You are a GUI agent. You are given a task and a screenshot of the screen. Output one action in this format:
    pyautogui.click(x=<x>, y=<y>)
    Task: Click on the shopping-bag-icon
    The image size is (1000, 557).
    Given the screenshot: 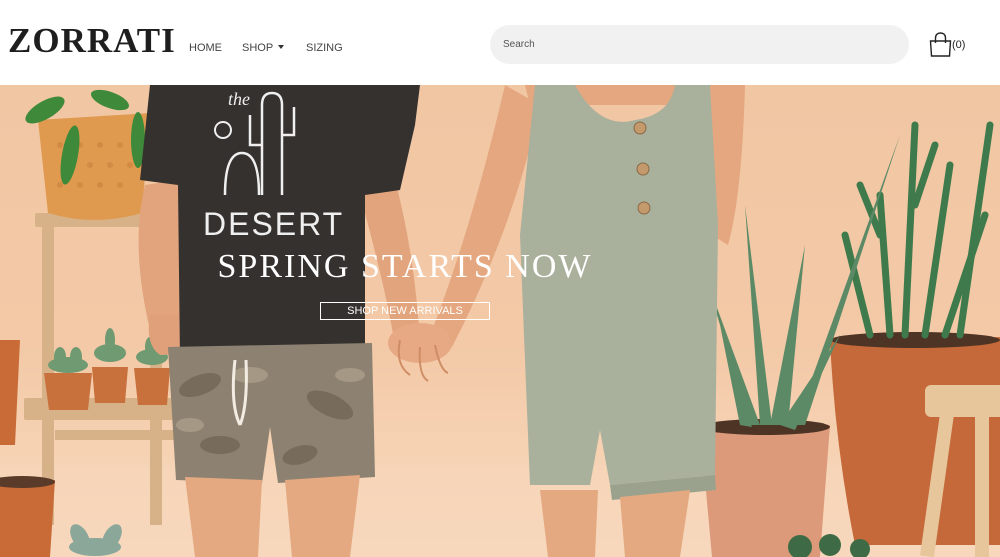 What is the action you would take?
    pyautogui.click(x=940, y=44)
    